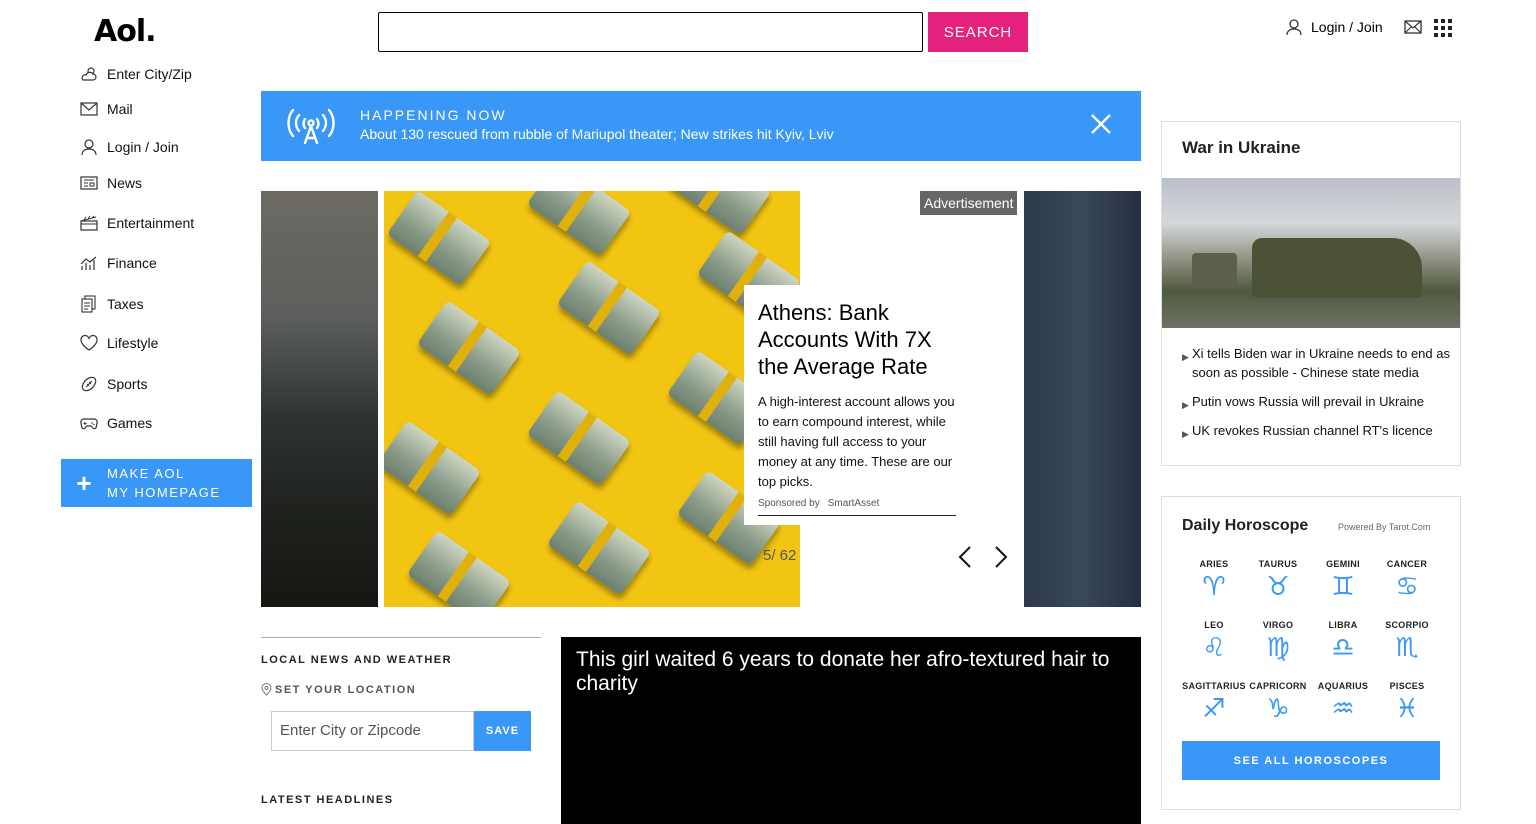  Describe the element at coordinates (1384, 527) in the screenshot. I see `horoscope-powered-by: Powered By Tarot.Com` at that location.